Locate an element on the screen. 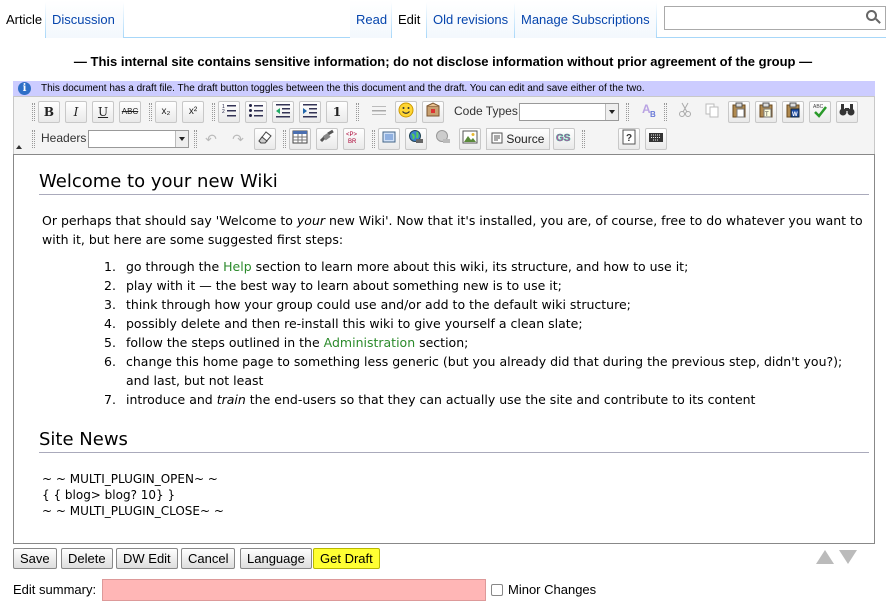 This screenshot has height=608, width=886. numbered-list-icon: 12 is located at coordinates (229, 112).